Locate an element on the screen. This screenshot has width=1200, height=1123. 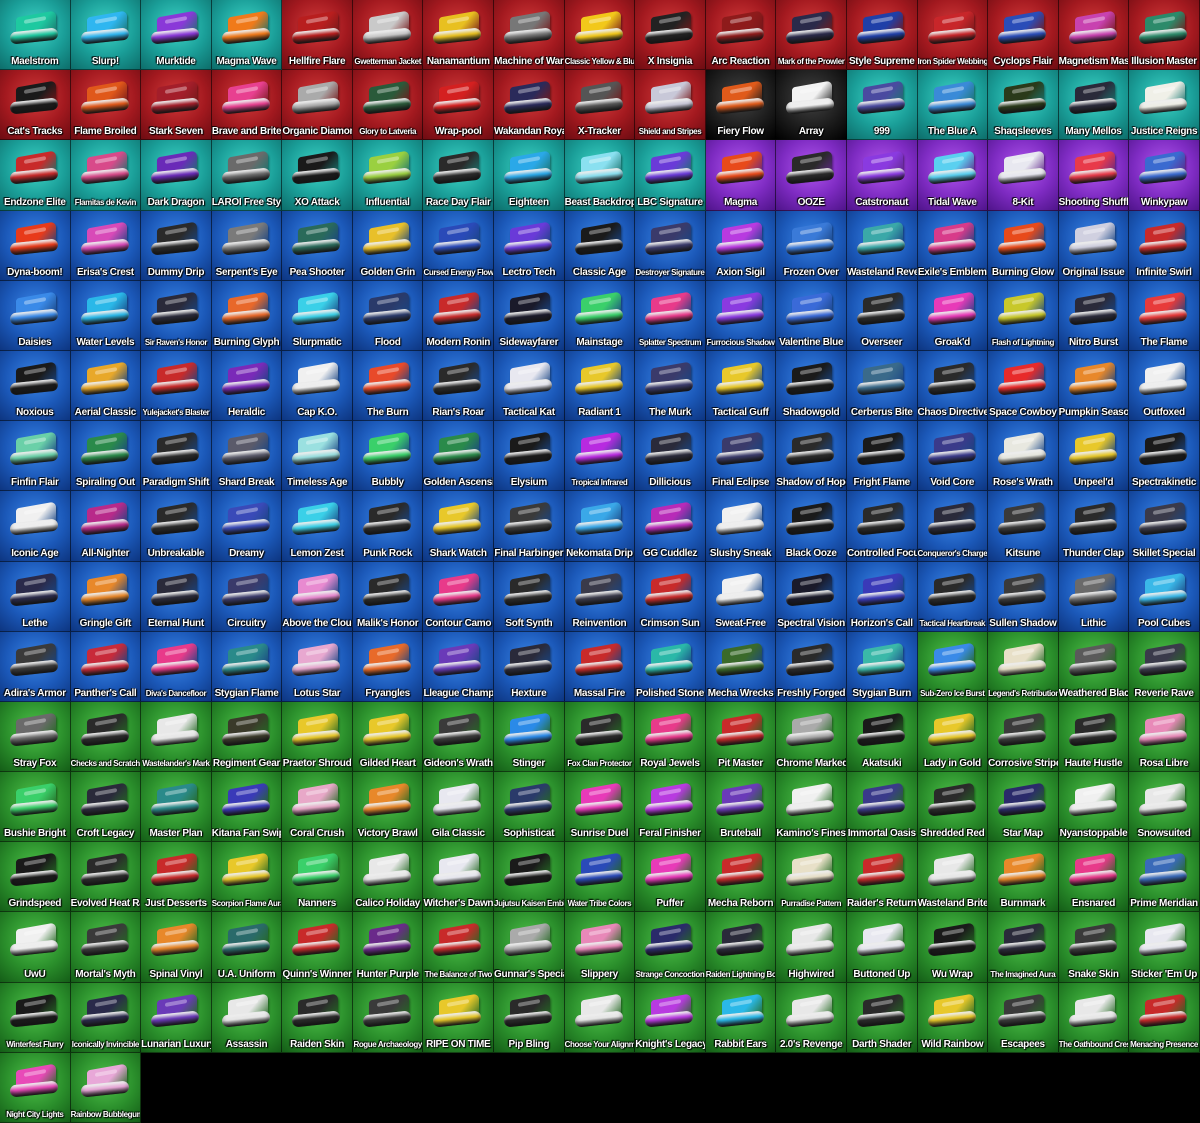
wrap-tile: Chrome Marked is located at coordinates (811, 737).